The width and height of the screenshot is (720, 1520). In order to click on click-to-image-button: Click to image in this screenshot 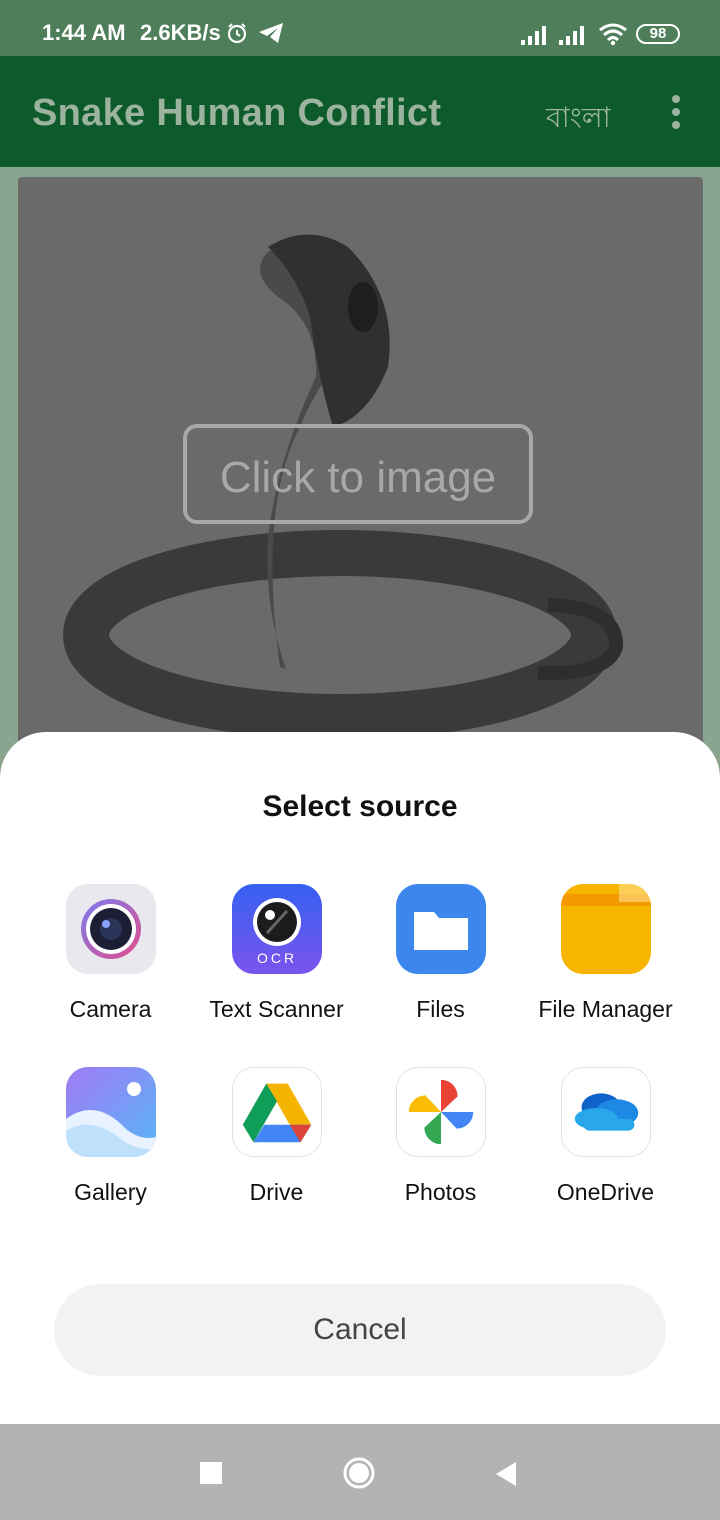, I will do `click(358, 474)`.